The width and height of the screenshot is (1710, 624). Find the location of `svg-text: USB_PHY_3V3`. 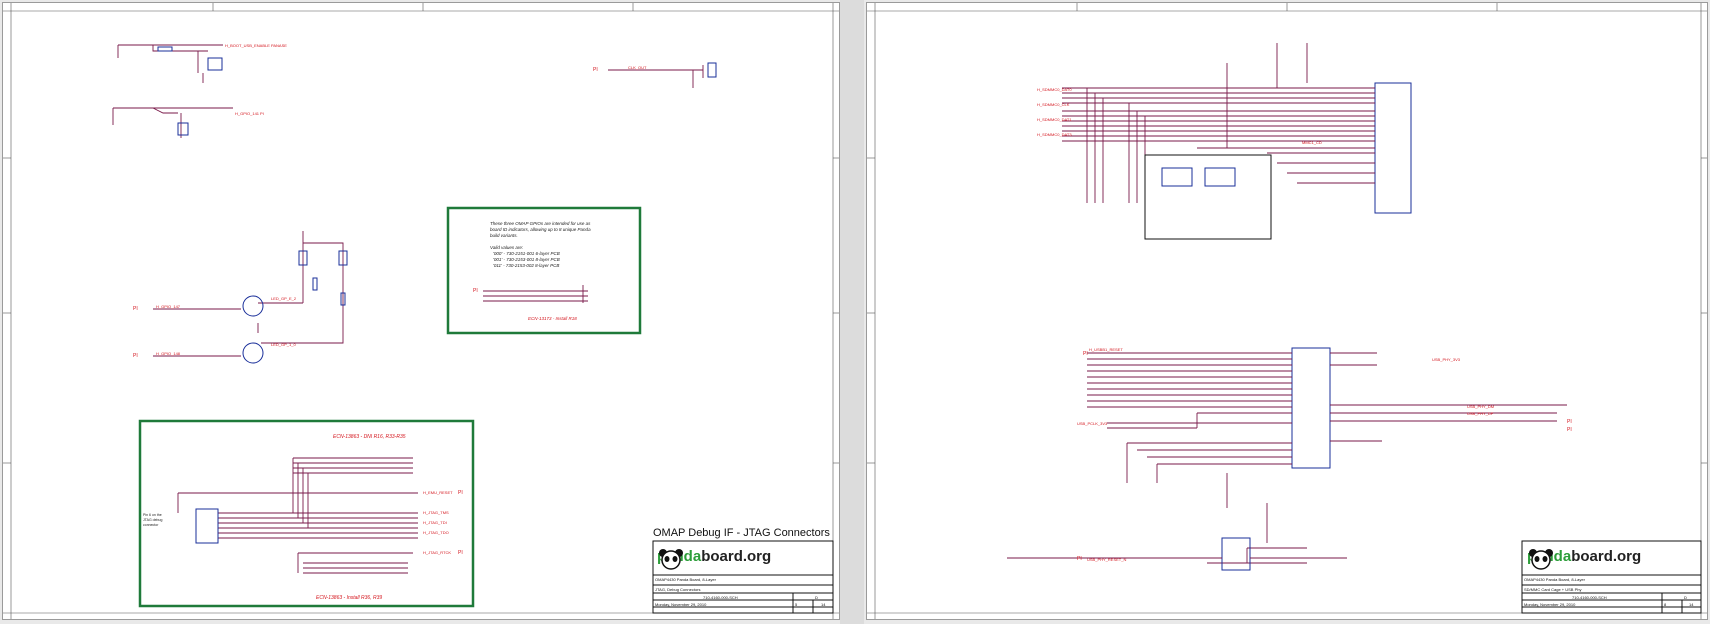

svg-text: USB_PHY_3V3 is located at coordinates (1446, 359).